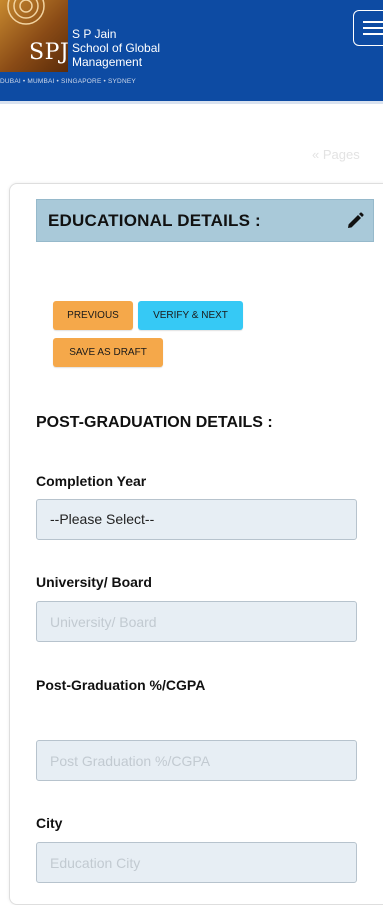 The height and width of the screenshot is (905, 383). Describe the element at coordinates (94, 582) in the screenshot. I see `university-label: University/ Board` at that location.